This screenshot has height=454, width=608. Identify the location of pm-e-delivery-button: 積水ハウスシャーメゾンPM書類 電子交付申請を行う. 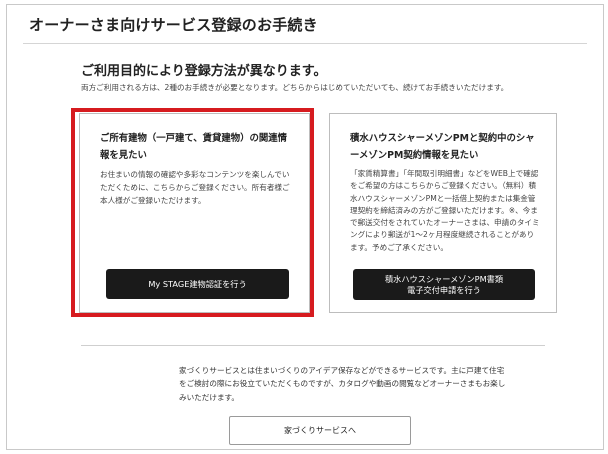
(444, 284).